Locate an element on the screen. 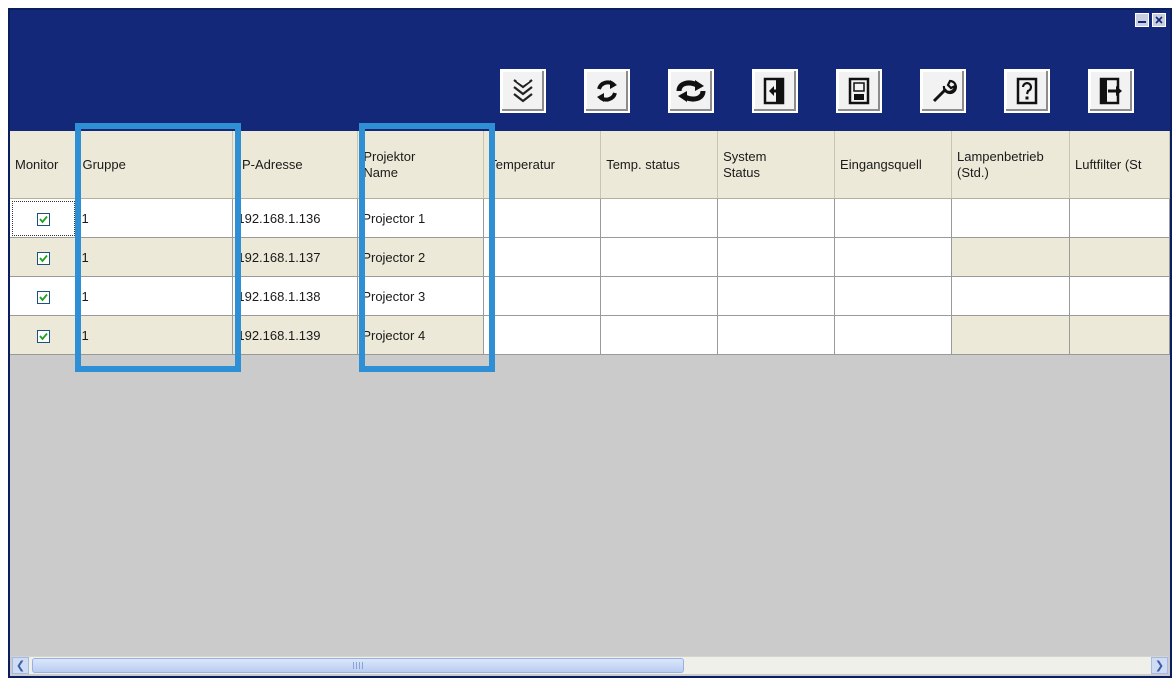  chevron-right-icon: ❯ is located at coordinates (1159, 666).